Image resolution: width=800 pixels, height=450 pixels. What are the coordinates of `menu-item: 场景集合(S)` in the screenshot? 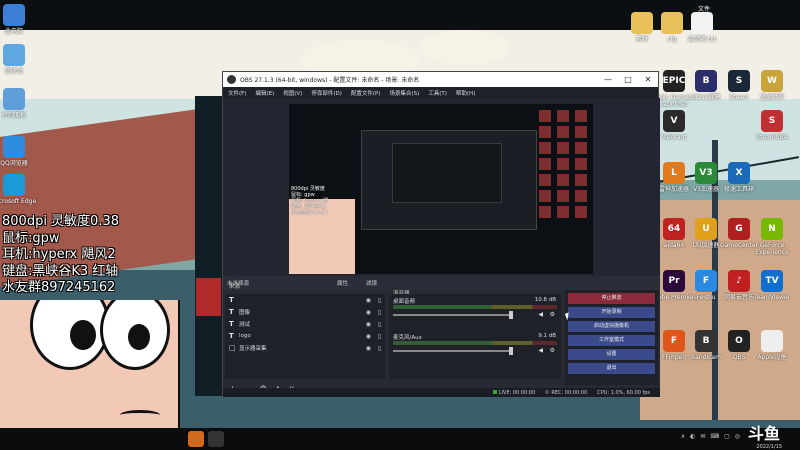 It's located at (404, 93).